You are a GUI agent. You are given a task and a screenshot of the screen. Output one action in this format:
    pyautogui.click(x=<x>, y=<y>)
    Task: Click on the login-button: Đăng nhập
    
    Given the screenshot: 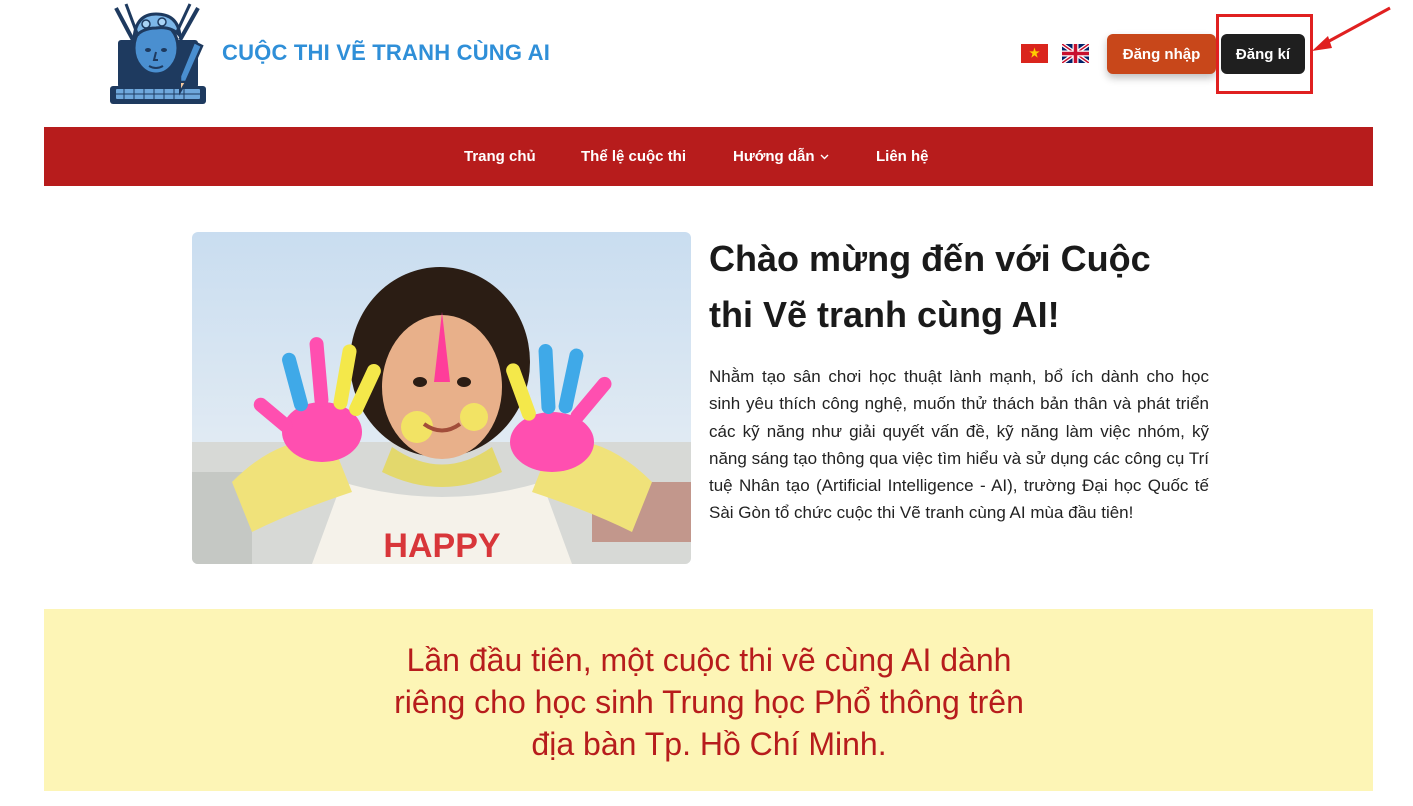 What is the action you would take?
    pyautogui.click(x=1161, y=54)
    